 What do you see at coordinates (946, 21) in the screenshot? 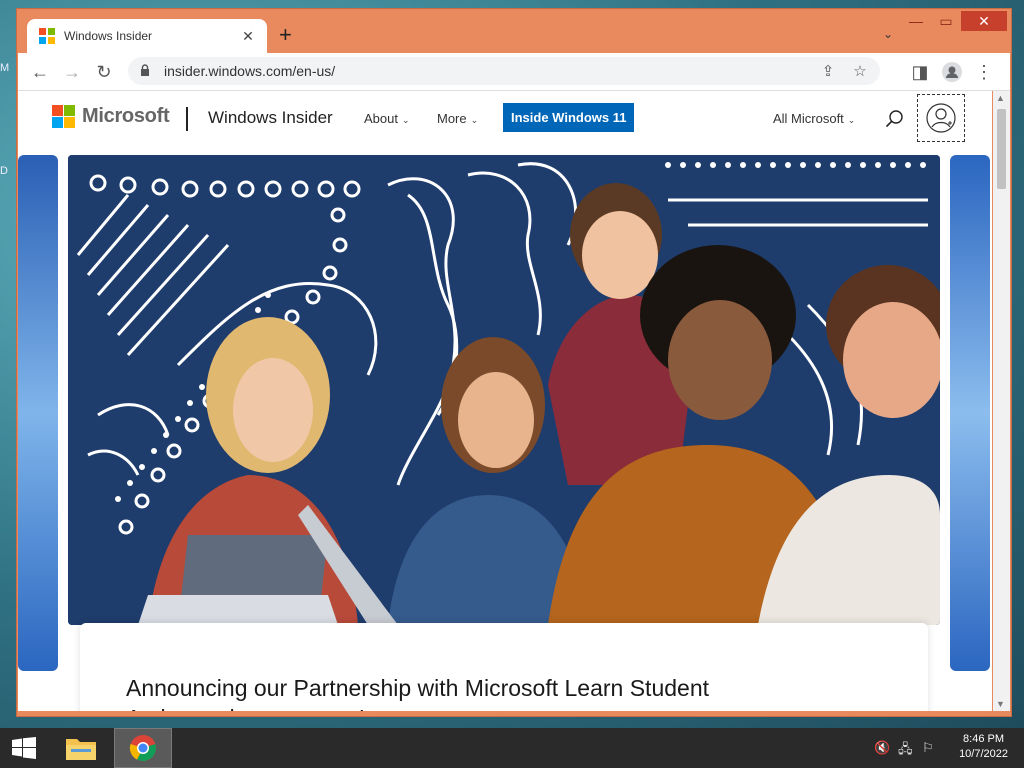
I see `maximize-button: ▭` at bounding box center [946, 21].